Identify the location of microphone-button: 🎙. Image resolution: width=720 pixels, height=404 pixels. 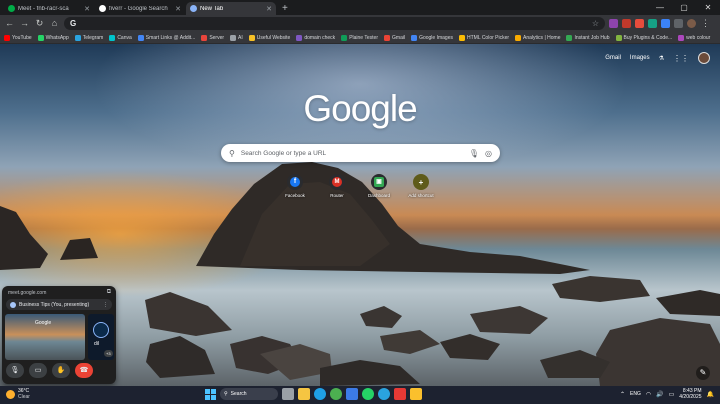
(15, 370).